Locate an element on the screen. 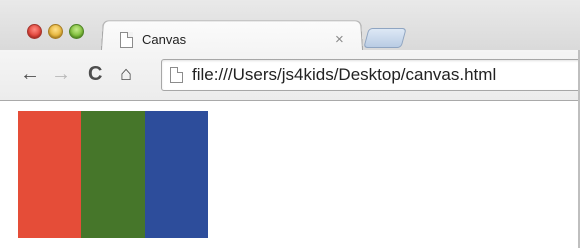 Image resolution: width=580 pixels, height=248 pixels. home-icon: ⌂ is located at coordinates (126, 74).